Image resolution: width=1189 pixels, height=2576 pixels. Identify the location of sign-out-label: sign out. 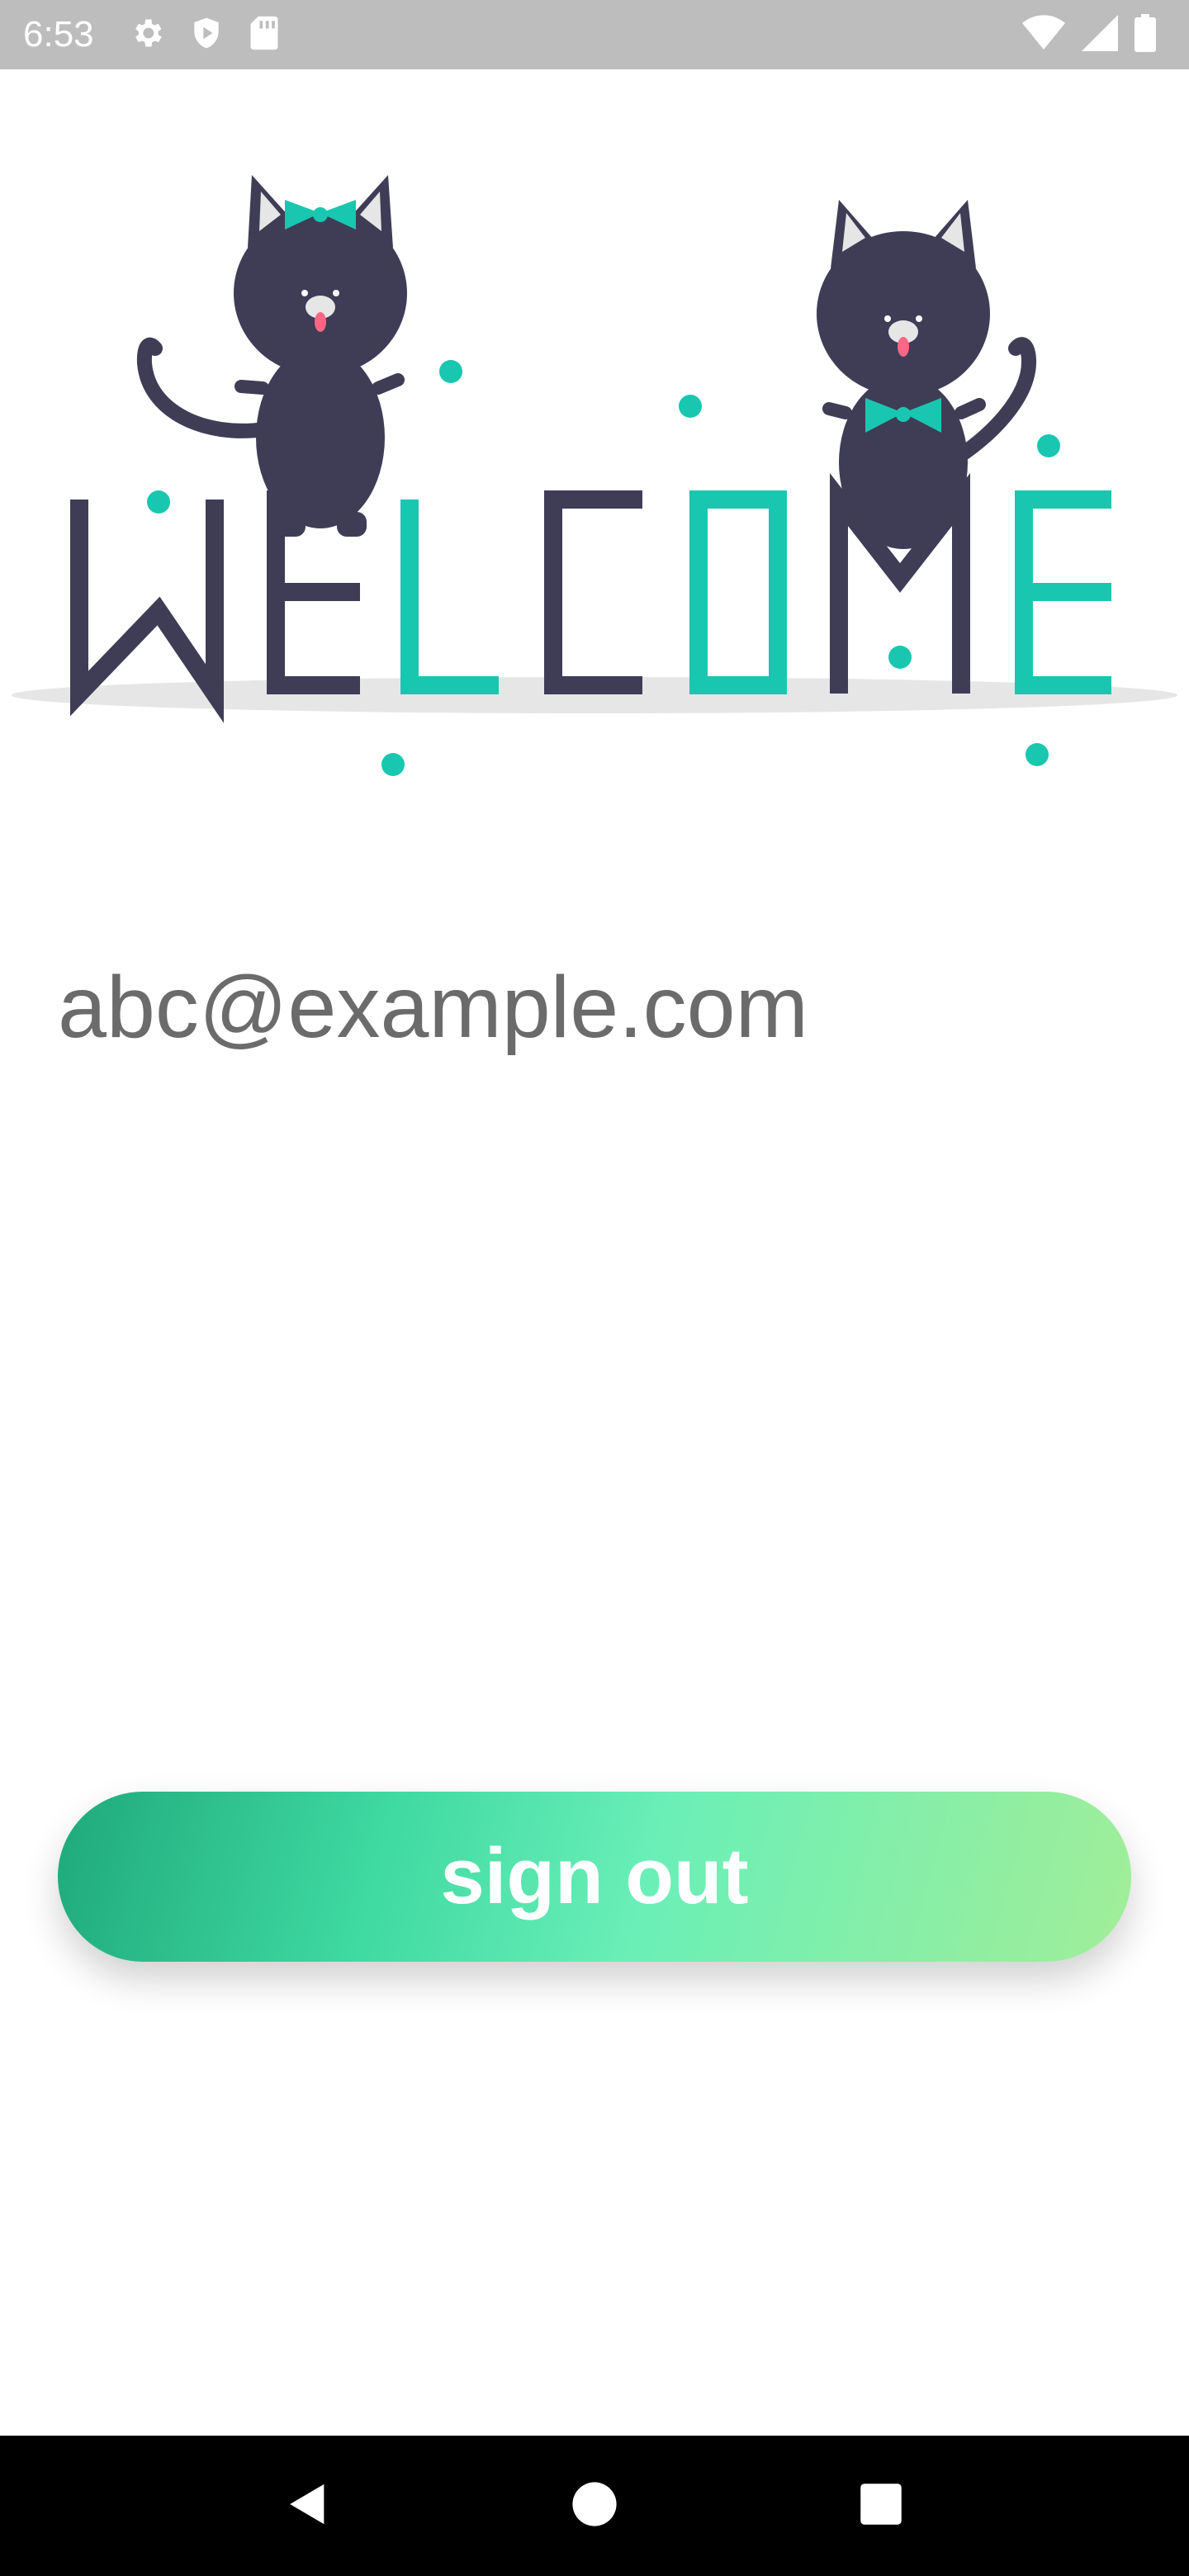
(594, 1876).